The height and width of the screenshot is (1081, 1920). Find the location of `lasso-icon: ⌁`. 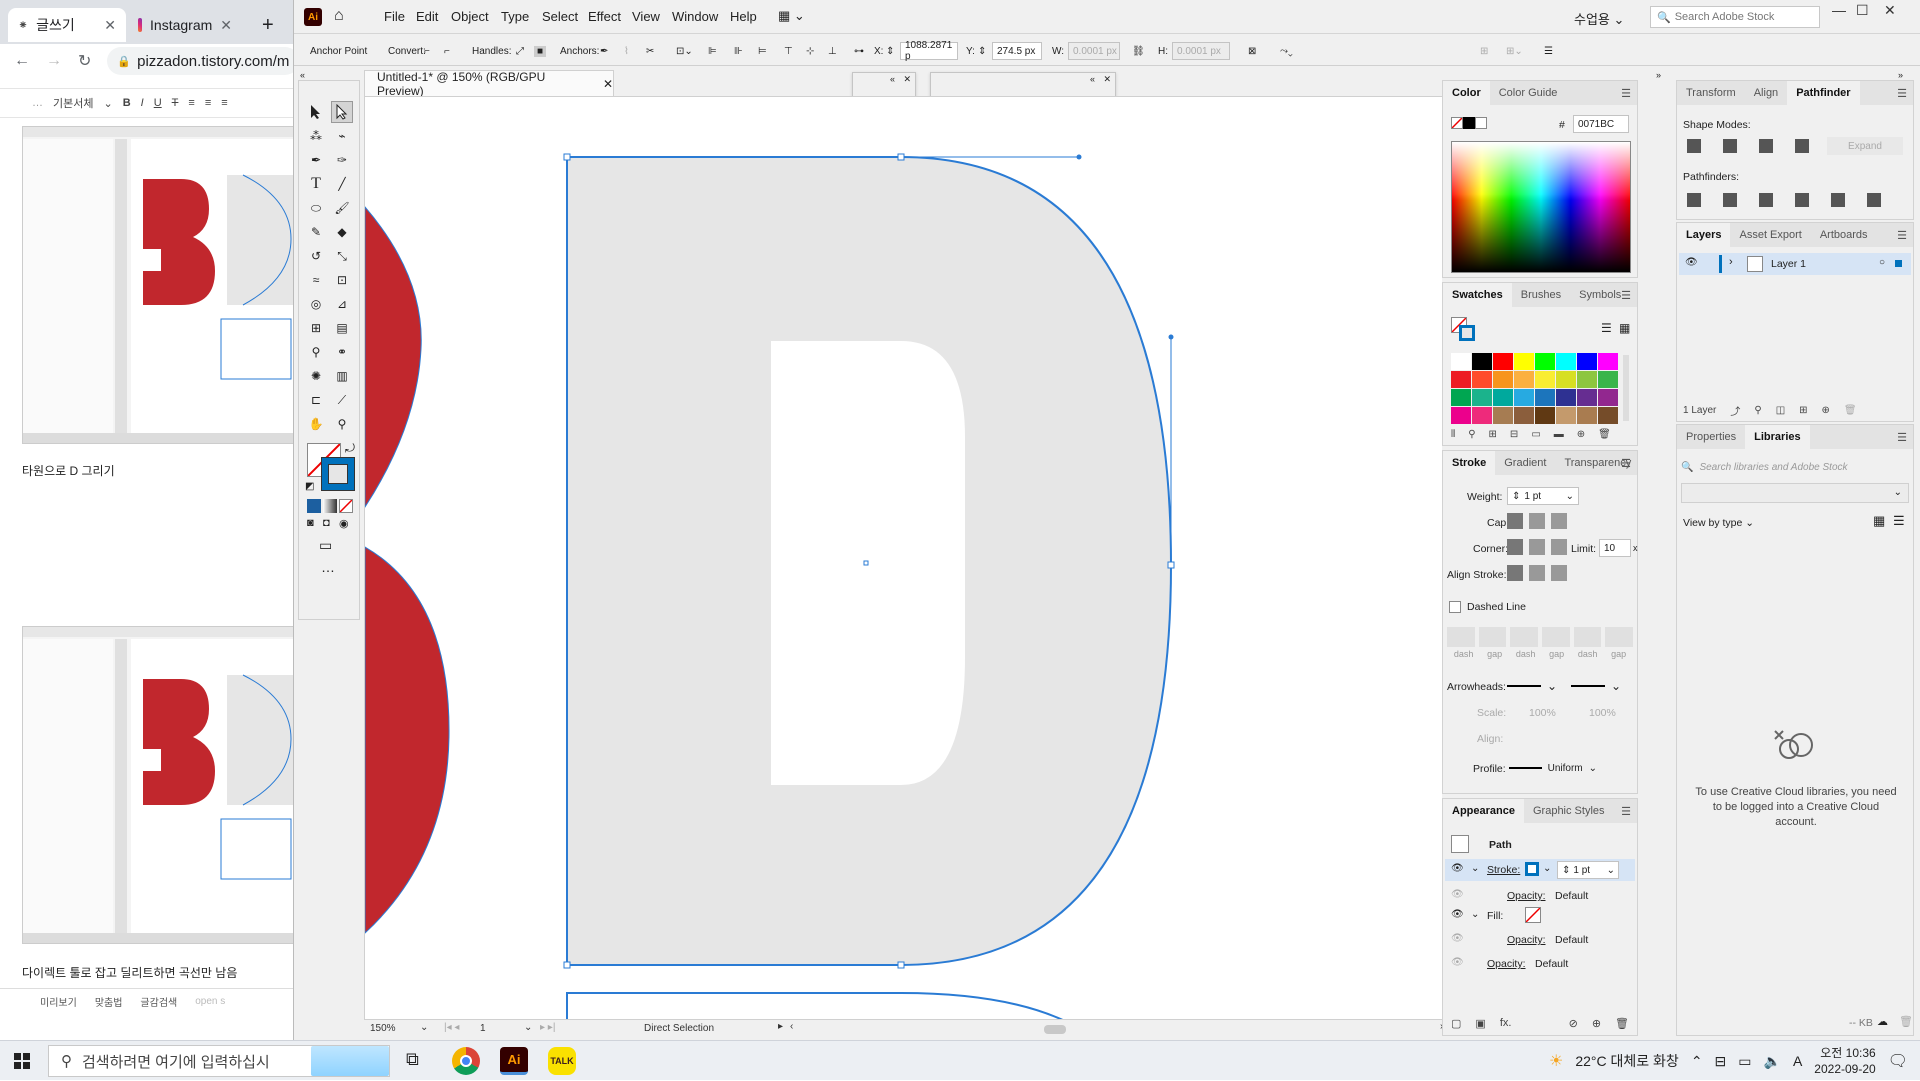

lasso-icon: ⌁ is located at coordinates (342, 136).